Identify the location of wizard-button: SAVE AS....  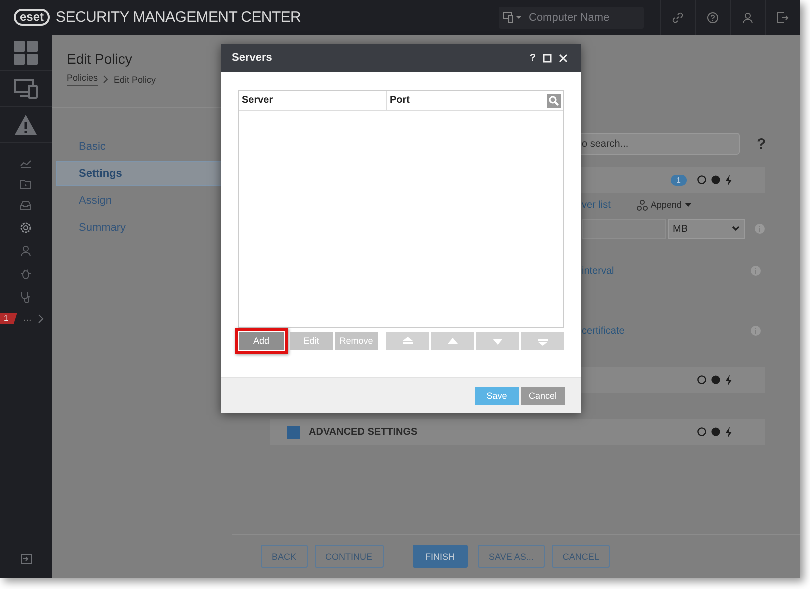
(511, 556).